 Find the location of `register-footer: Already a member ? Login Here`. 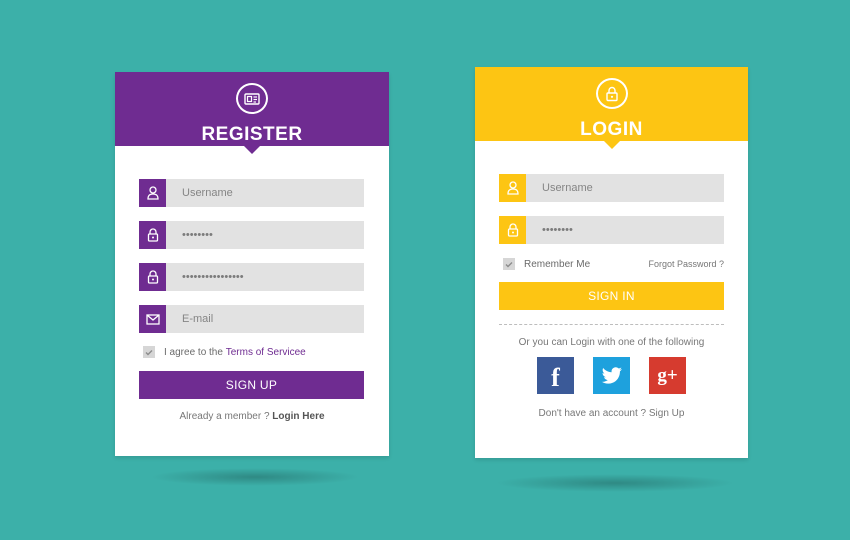

register-footer: Already a member ? Login Here is located at coordinates (252, 416).